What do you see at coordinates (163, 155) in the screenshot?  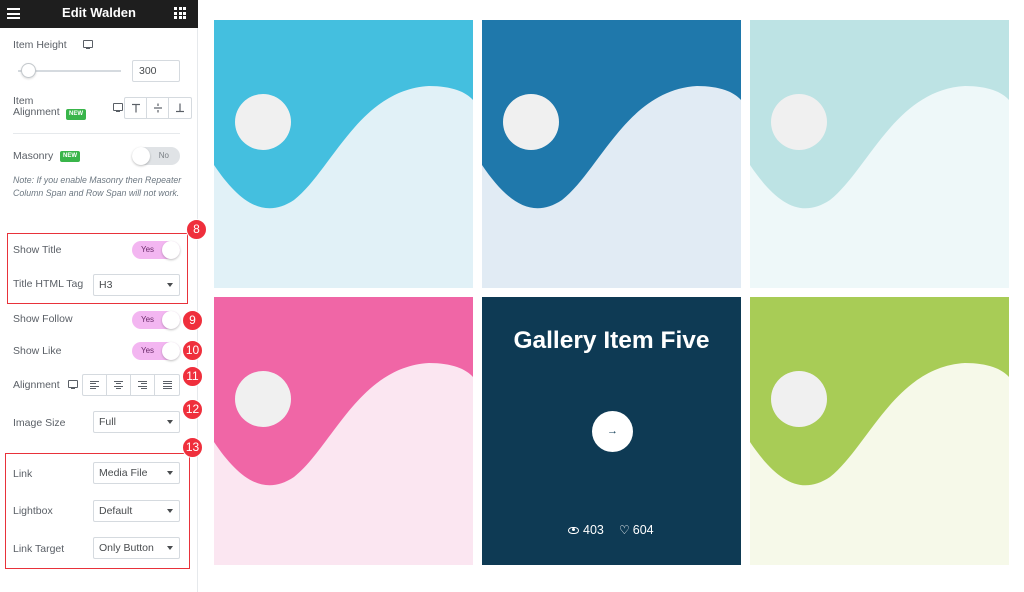 I see `masonry-toggle-text: No` at bounding box center [163, 155].